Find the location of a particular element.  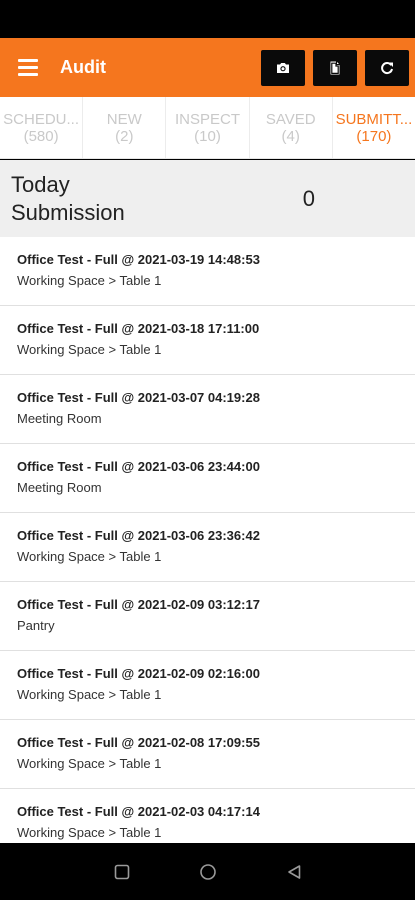

tab-count: (170) is located at coordinates (374, 136).